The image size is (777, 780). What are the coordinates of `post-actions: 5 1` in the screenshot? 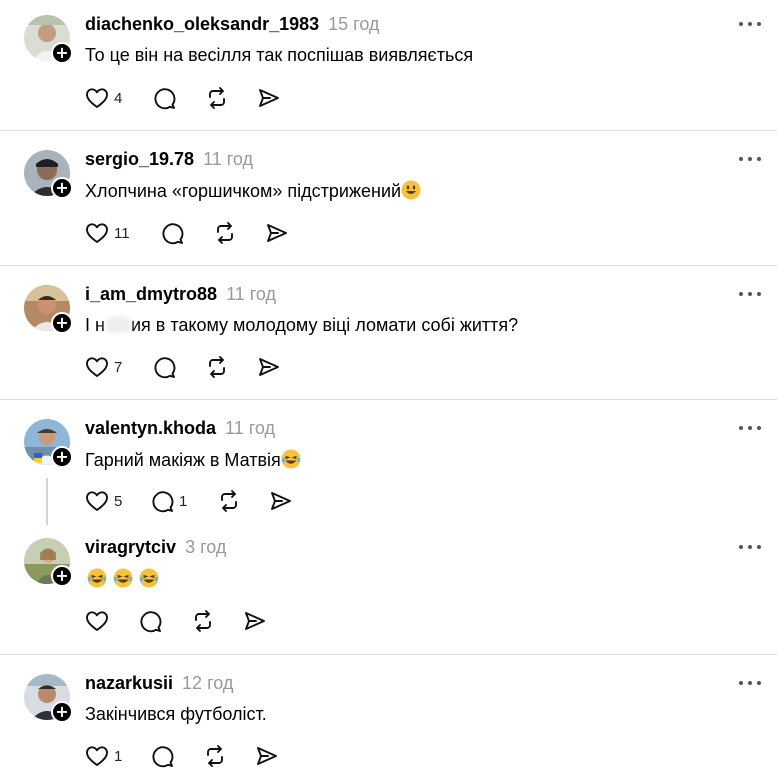 It's located at (197, 501).